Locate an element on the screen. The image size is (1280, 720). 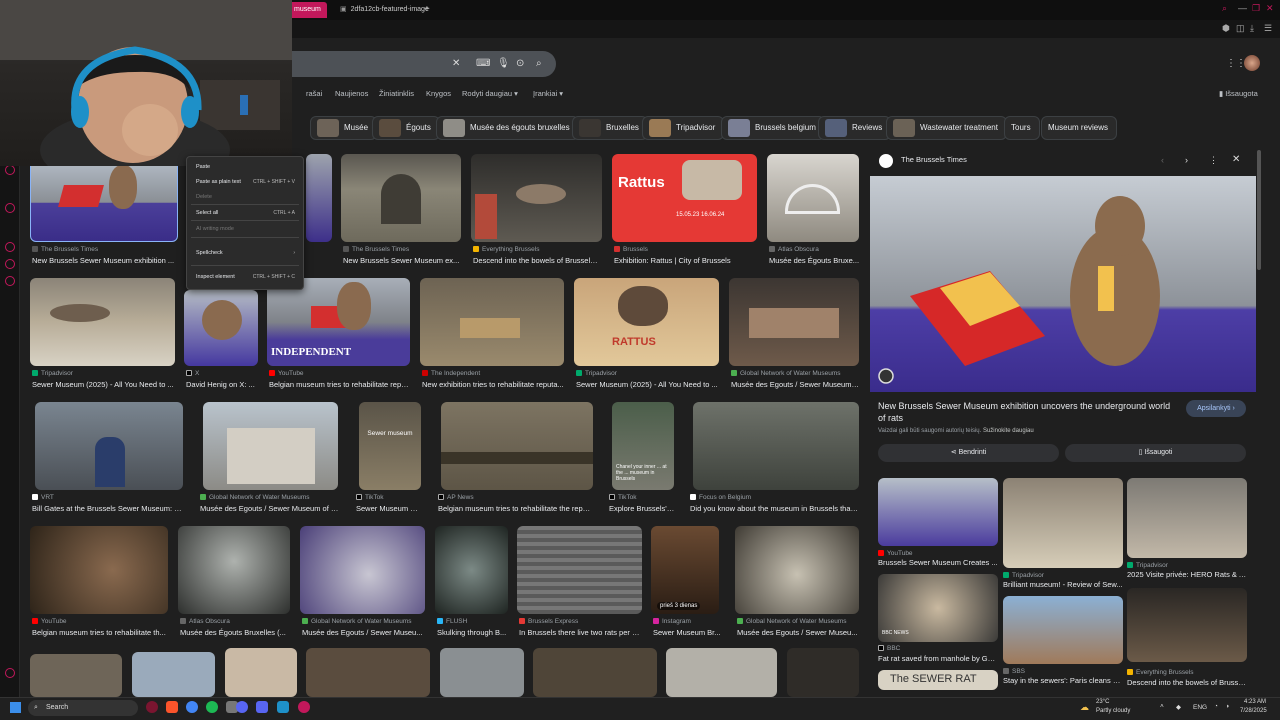
menu-icon: ☰ is located at coordinates (1268, 28).